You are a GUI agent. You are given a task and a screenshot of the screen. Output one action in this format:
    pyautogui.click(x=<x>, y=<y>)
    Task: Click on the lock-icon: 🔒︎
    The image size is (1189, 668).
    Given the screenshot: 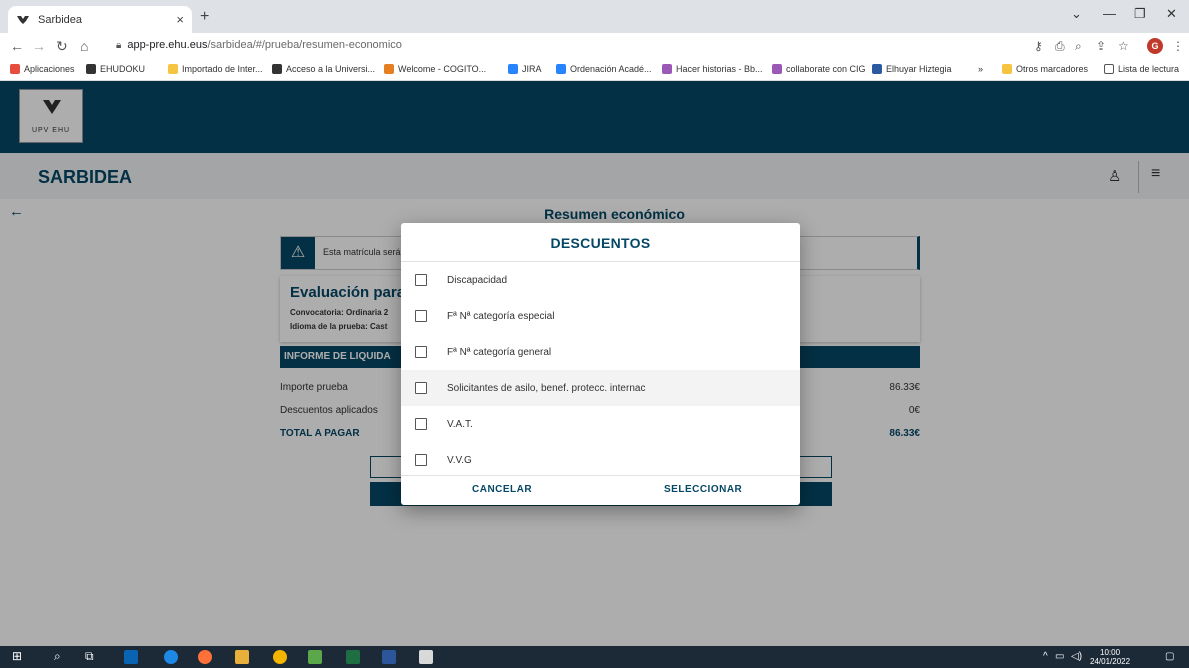 What is the action you would take?
    pyautogui.click(x=119, y=45)
    